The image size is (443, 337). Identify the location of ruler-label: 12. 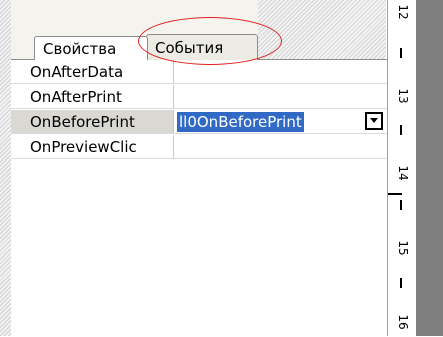
(403, 12).